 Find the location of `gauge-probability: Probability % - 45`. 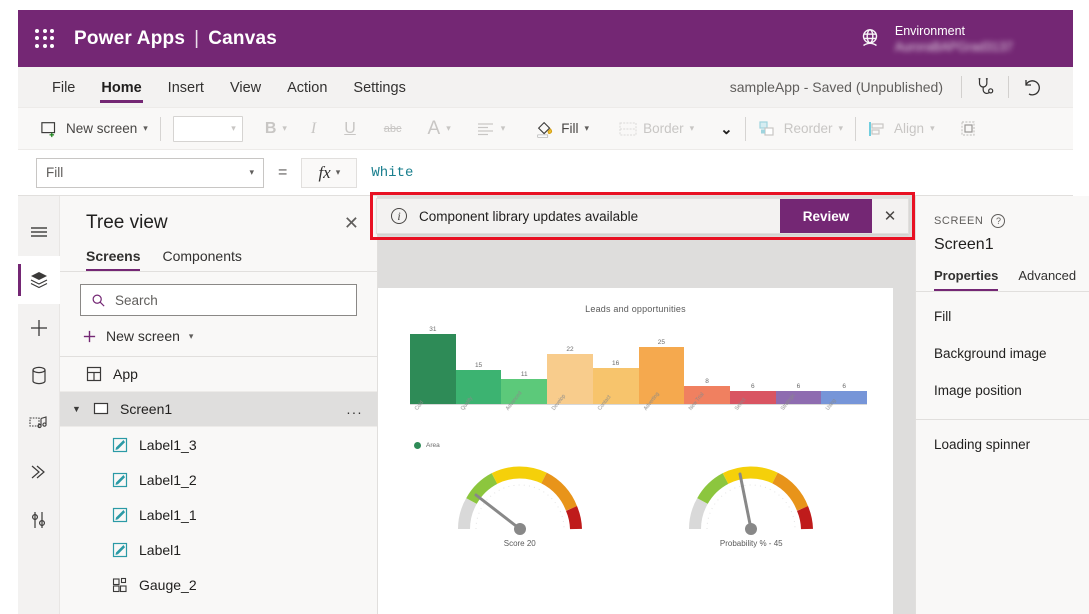

gauge-probability: Probability % - 45 is located at coordinates (751, 501).